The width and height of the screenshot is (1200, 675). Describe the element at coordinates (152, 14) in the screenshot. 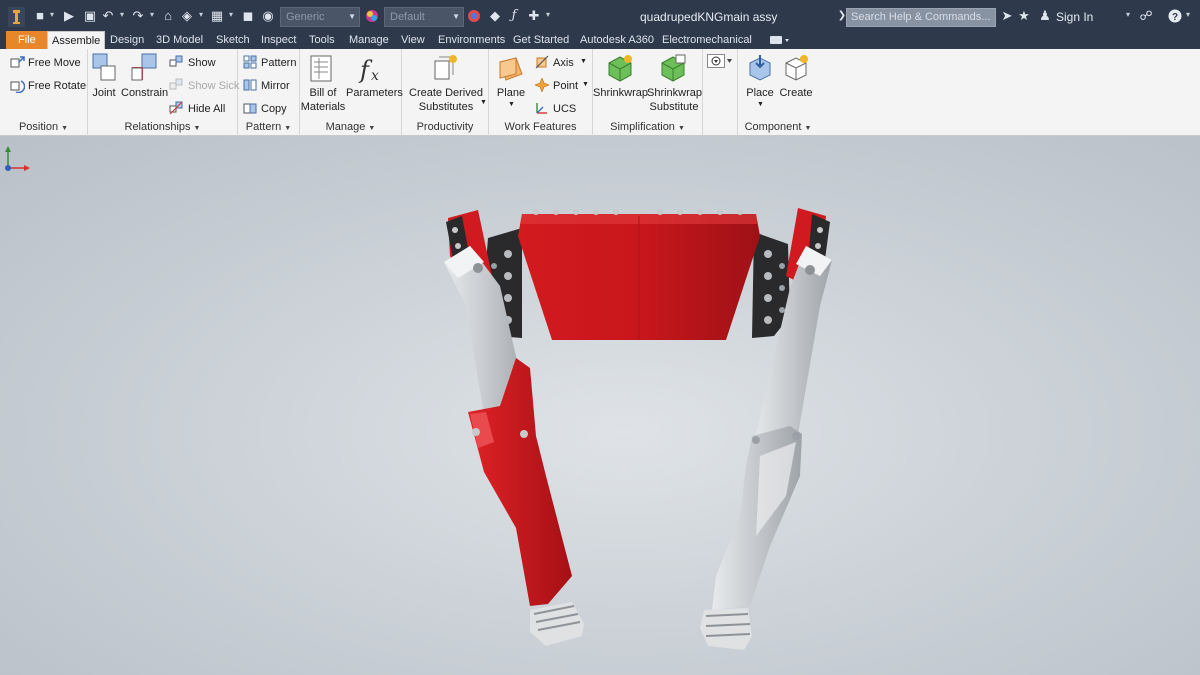

I see `redo-dropdown-icon: ▾` at that location.